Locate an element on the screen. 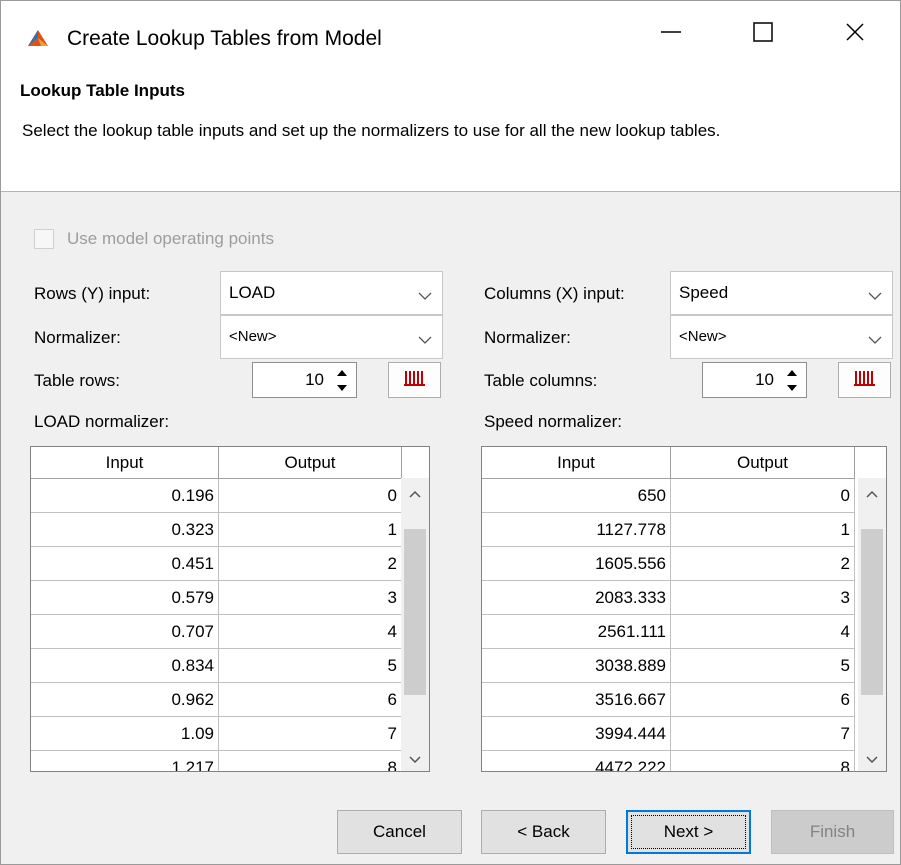 This screenshot has height=865, width=901. table-cell-input: 0.579 is located at coordinates (125, 598).